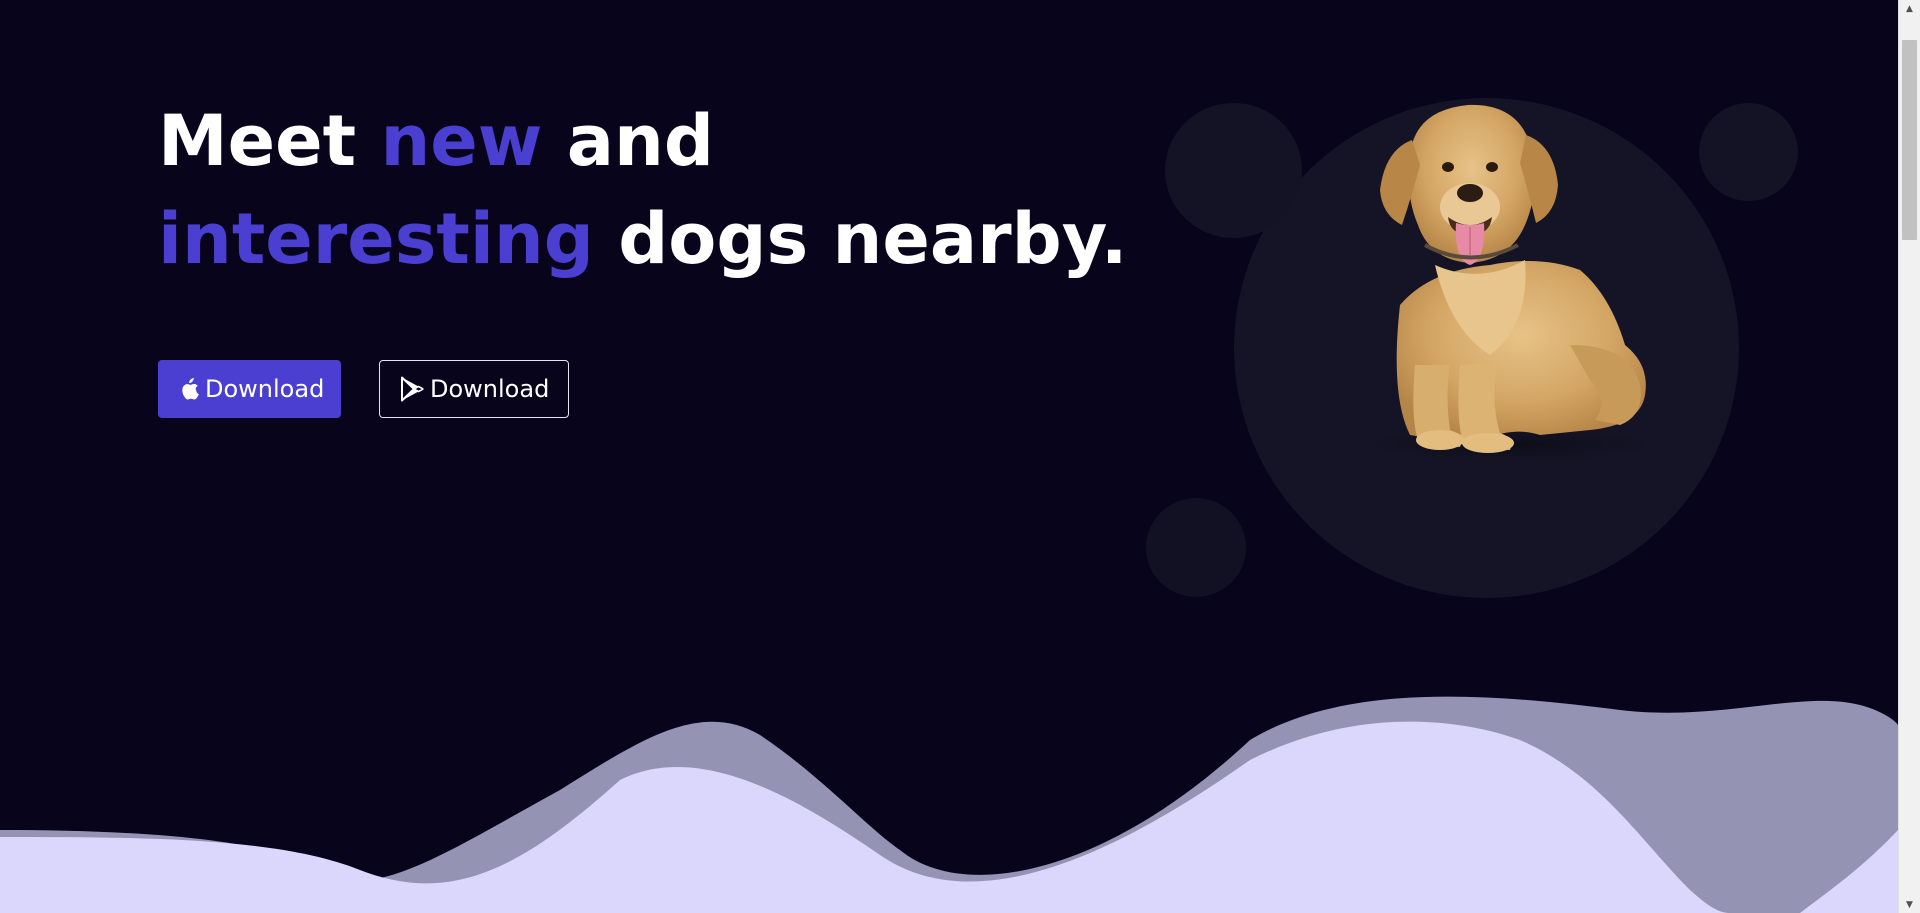 Image resolution: width=1920 pixels, height=913 pixels. I want to click on google-play-icon, so click(412, 389).